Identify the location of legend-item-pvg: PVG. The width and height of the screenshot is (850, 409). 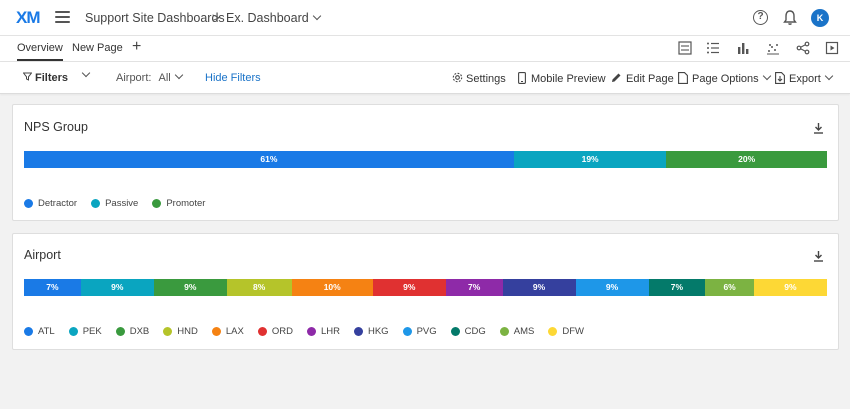
(419, 331).